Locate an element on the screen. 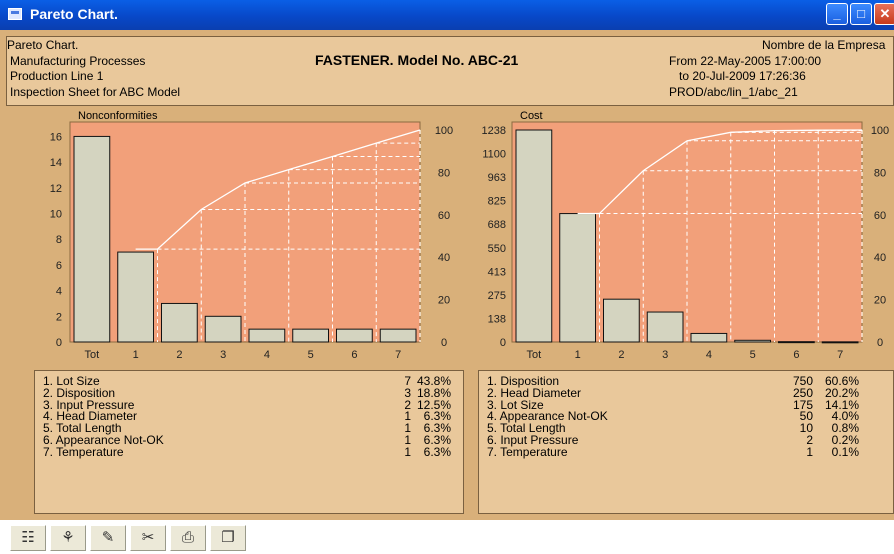 This screenshot has height=554, width=894. cost-left-tick: 413 is located at coordinates (497, 272).